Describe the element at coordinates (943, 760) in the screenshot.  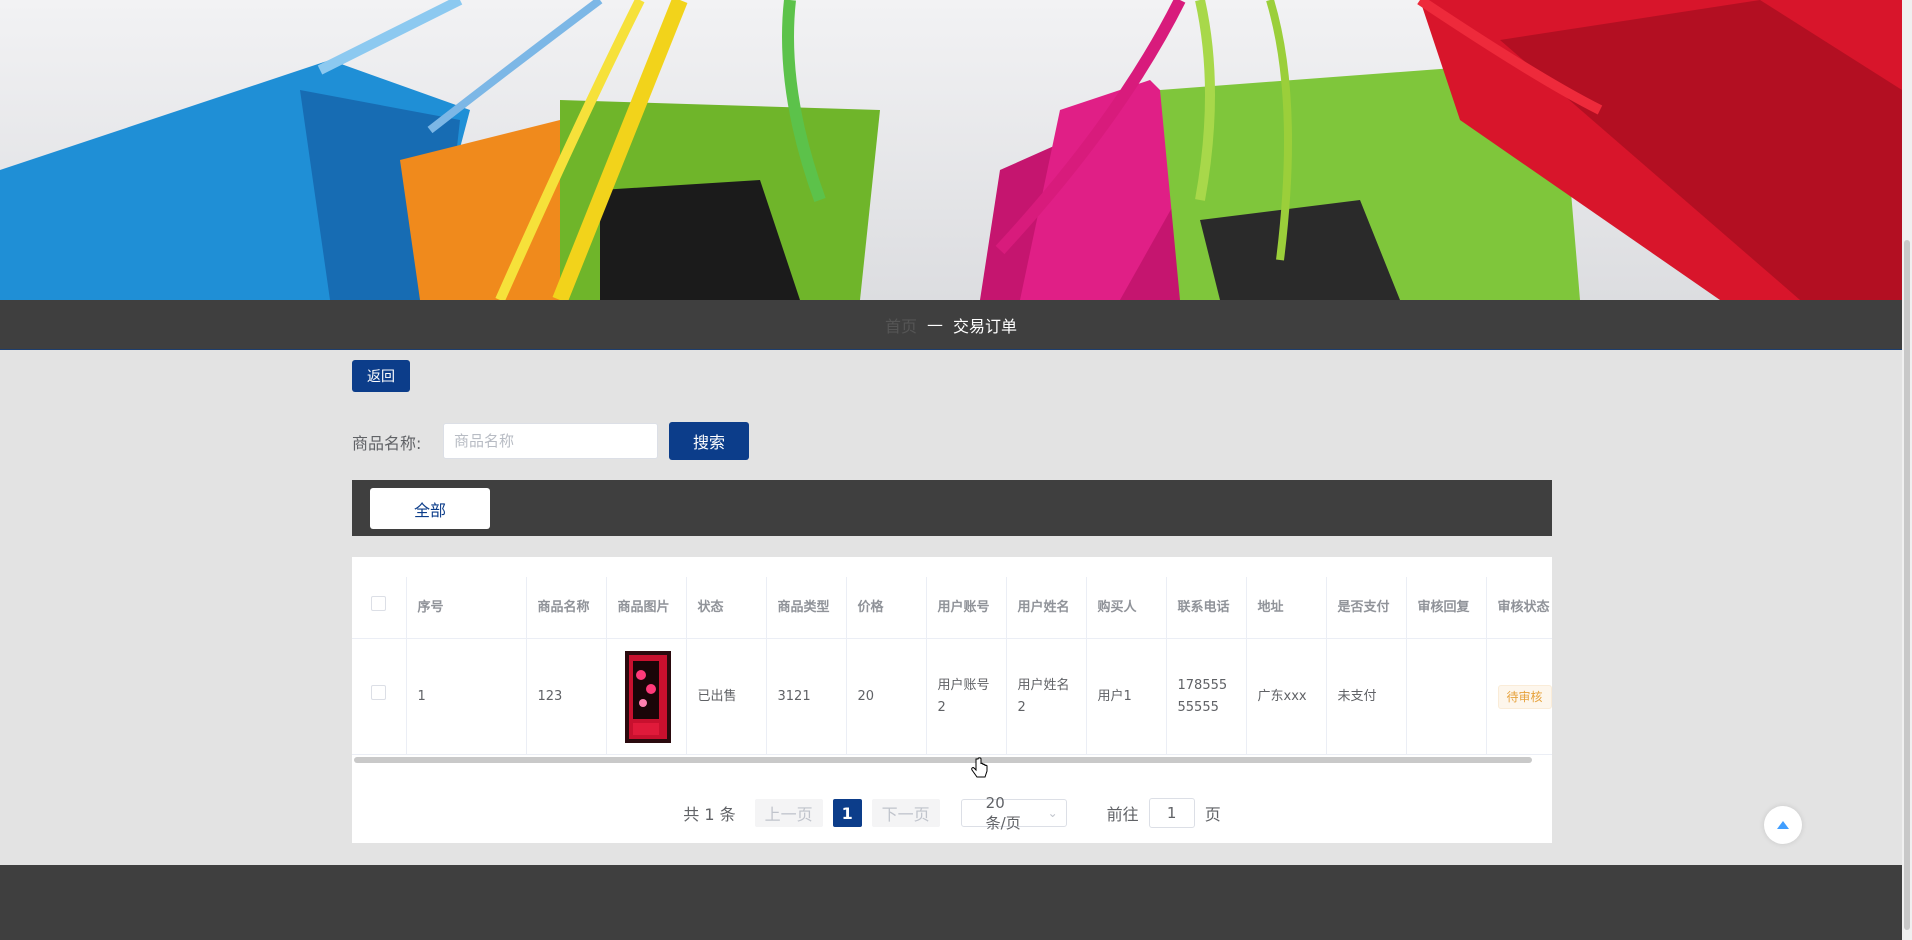
I see `table-horizontal-scrollbar` at that location.